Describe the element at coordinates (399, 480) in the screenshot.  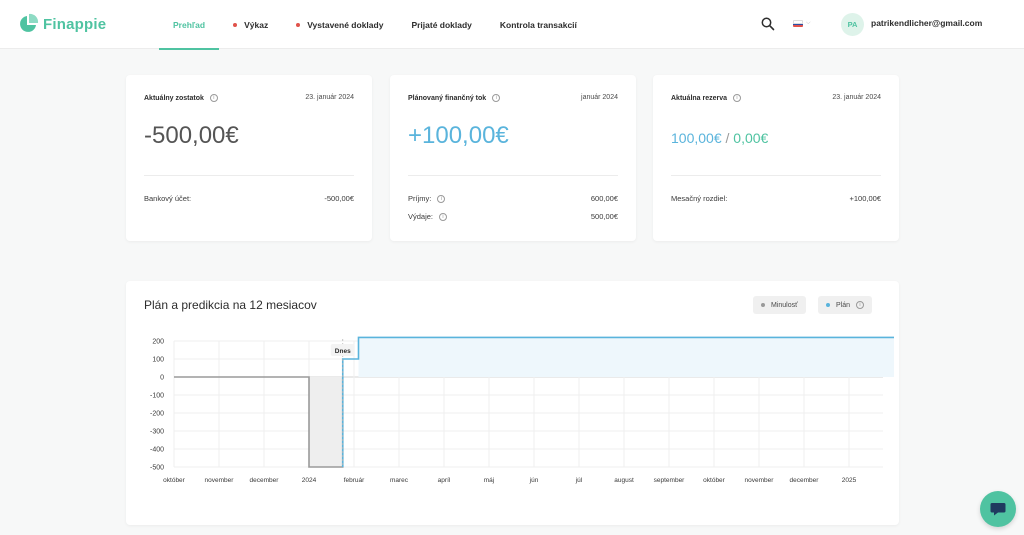
I see `x-tick-label: marec` at that location.